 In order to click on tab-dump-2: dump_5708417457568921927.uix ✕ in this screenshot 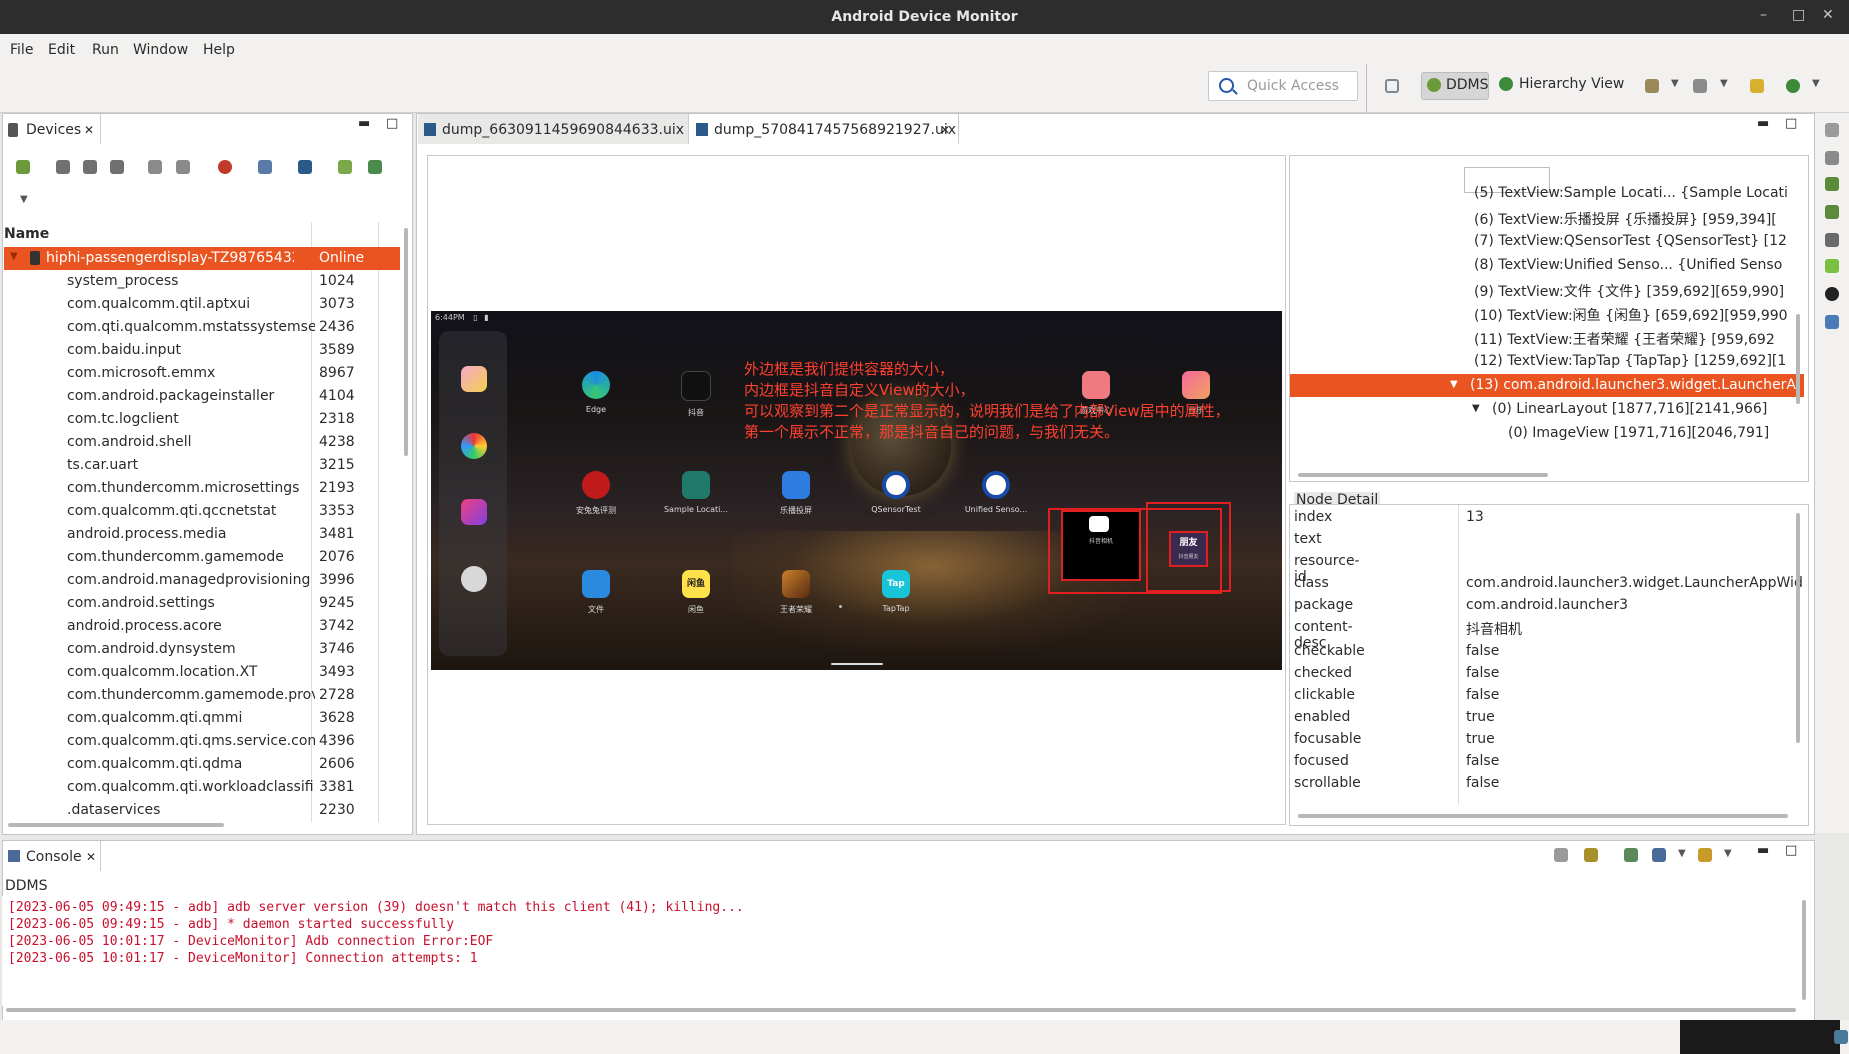, I will do `click(824, 129)`.